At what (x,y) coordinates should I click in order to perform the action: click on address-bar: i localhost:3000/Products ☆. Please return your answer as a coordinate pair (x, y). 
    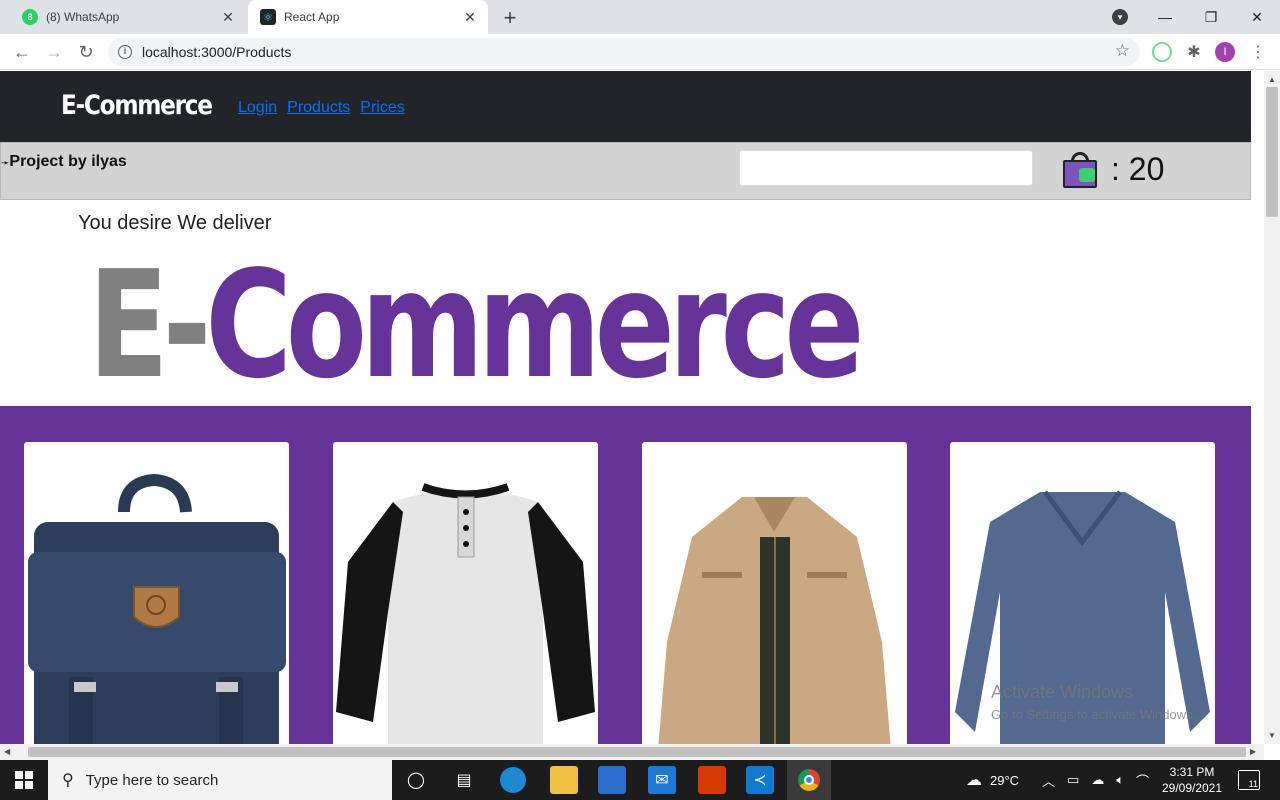
    Looking at the image, I should click on (624, 52).